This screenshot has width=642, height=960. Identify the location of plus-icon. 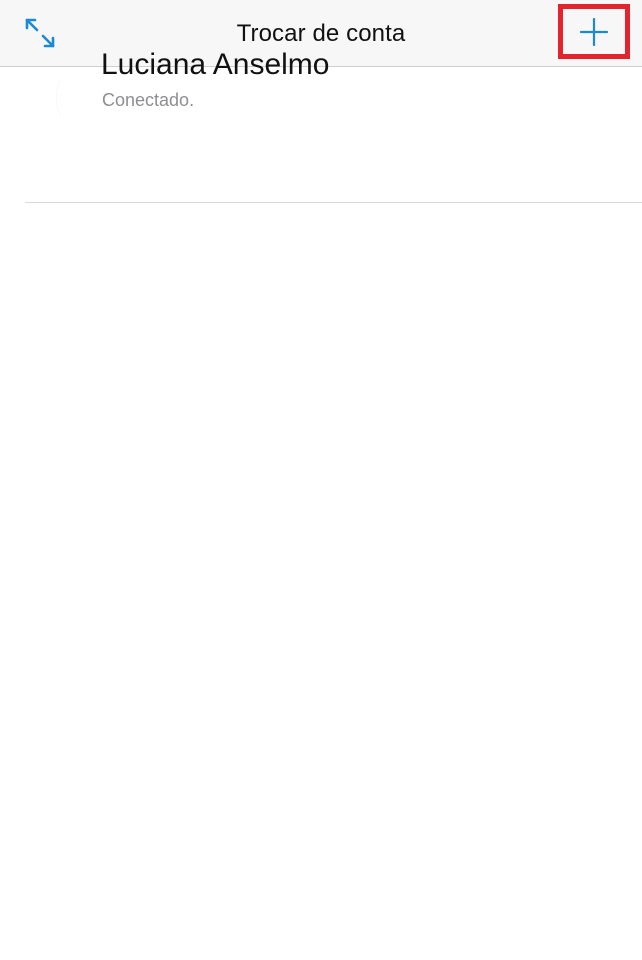
(594, 31).